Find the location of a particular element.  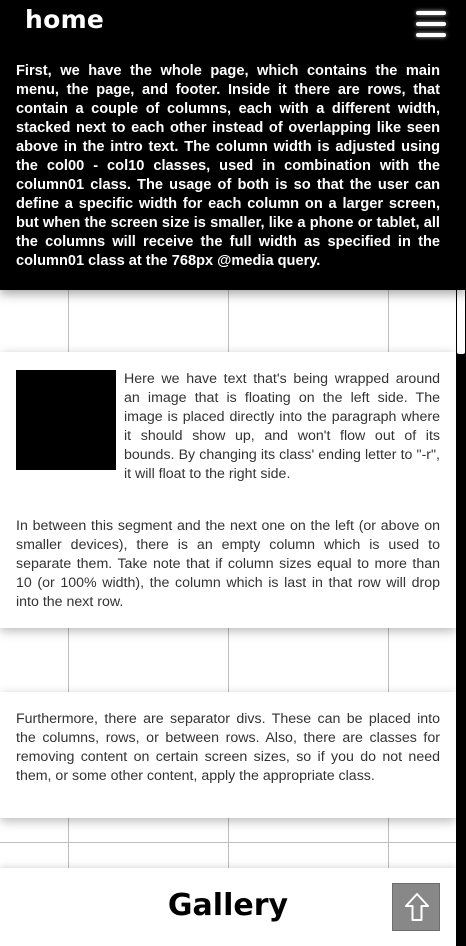

page-title: home is located at coordinates (65, 19).